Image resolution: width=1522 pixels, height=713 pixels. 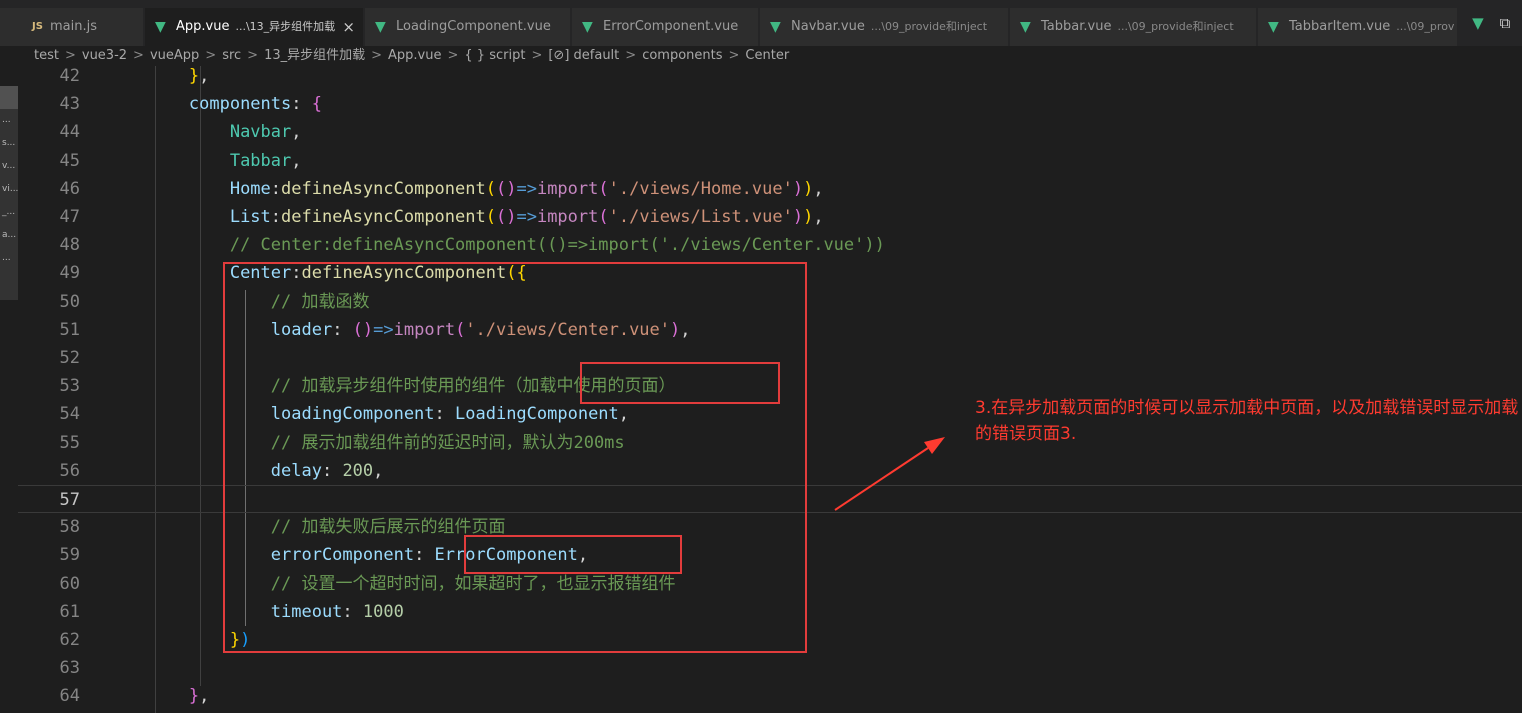 I want to click on annotation-arrow, so click(x=889, y=474).